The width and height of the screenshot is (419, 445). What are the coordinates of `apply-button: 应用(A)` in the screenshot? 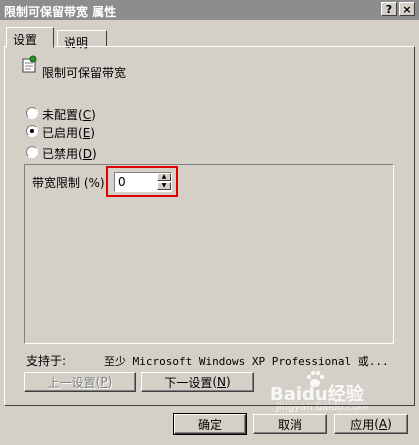 It's located at (371, 424).